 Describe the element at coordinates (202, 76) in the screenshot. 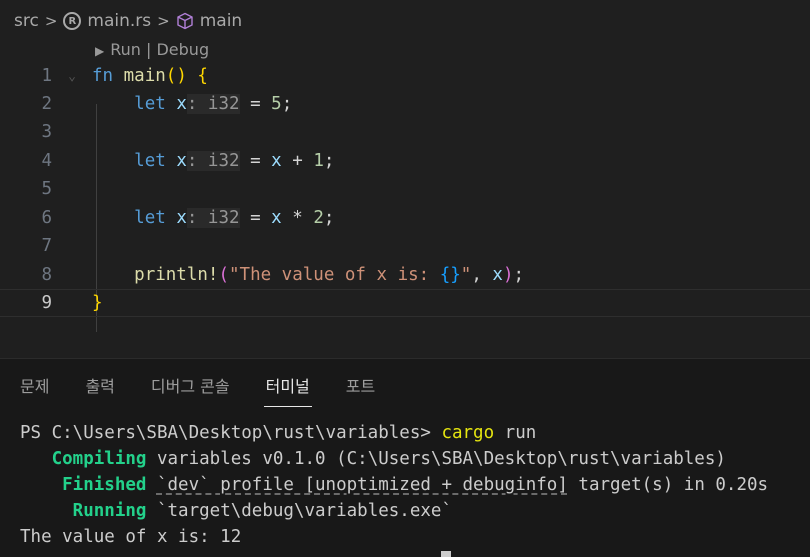

I see `token-brace: {` at that location.